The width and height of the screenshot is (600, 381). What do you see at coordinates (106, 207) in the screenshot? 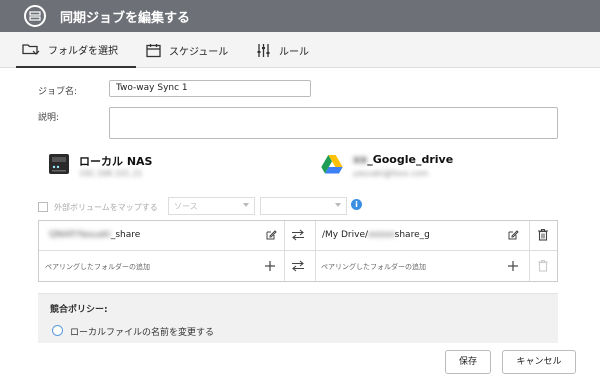
I see `map-external-volume-label: 外部ボリュームをマップする` at bounding box center [106, 207].